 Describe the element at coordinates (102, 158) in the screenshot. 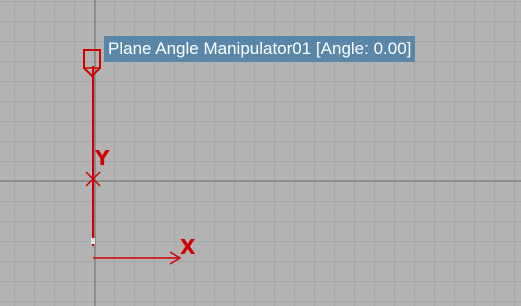

I see `y-axis-label: Y` at that location.